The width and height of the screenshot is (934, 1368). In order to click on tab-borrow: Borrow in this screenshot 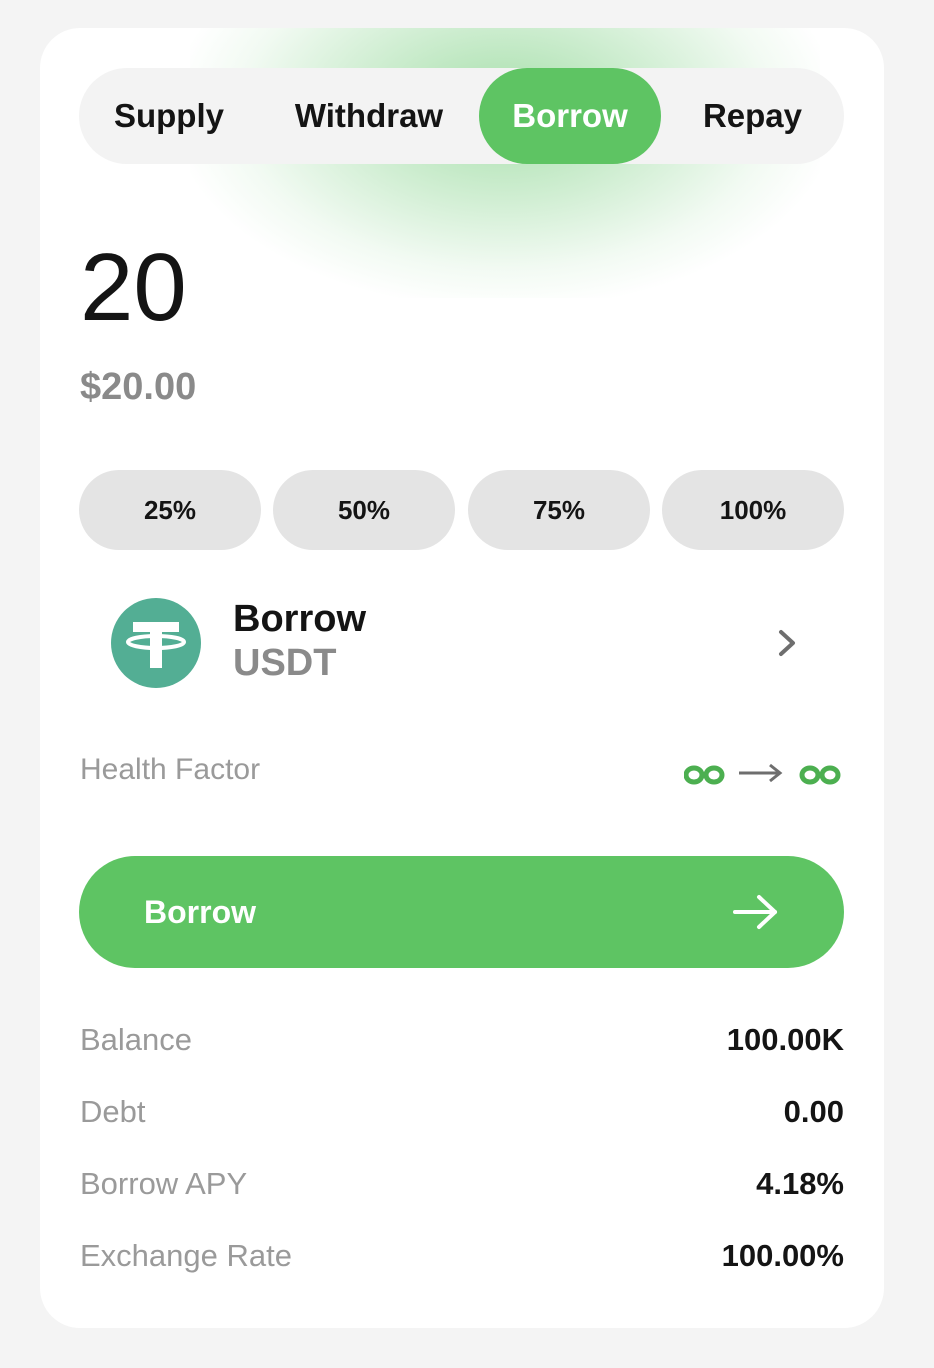, I will do `click(570, 116)`.